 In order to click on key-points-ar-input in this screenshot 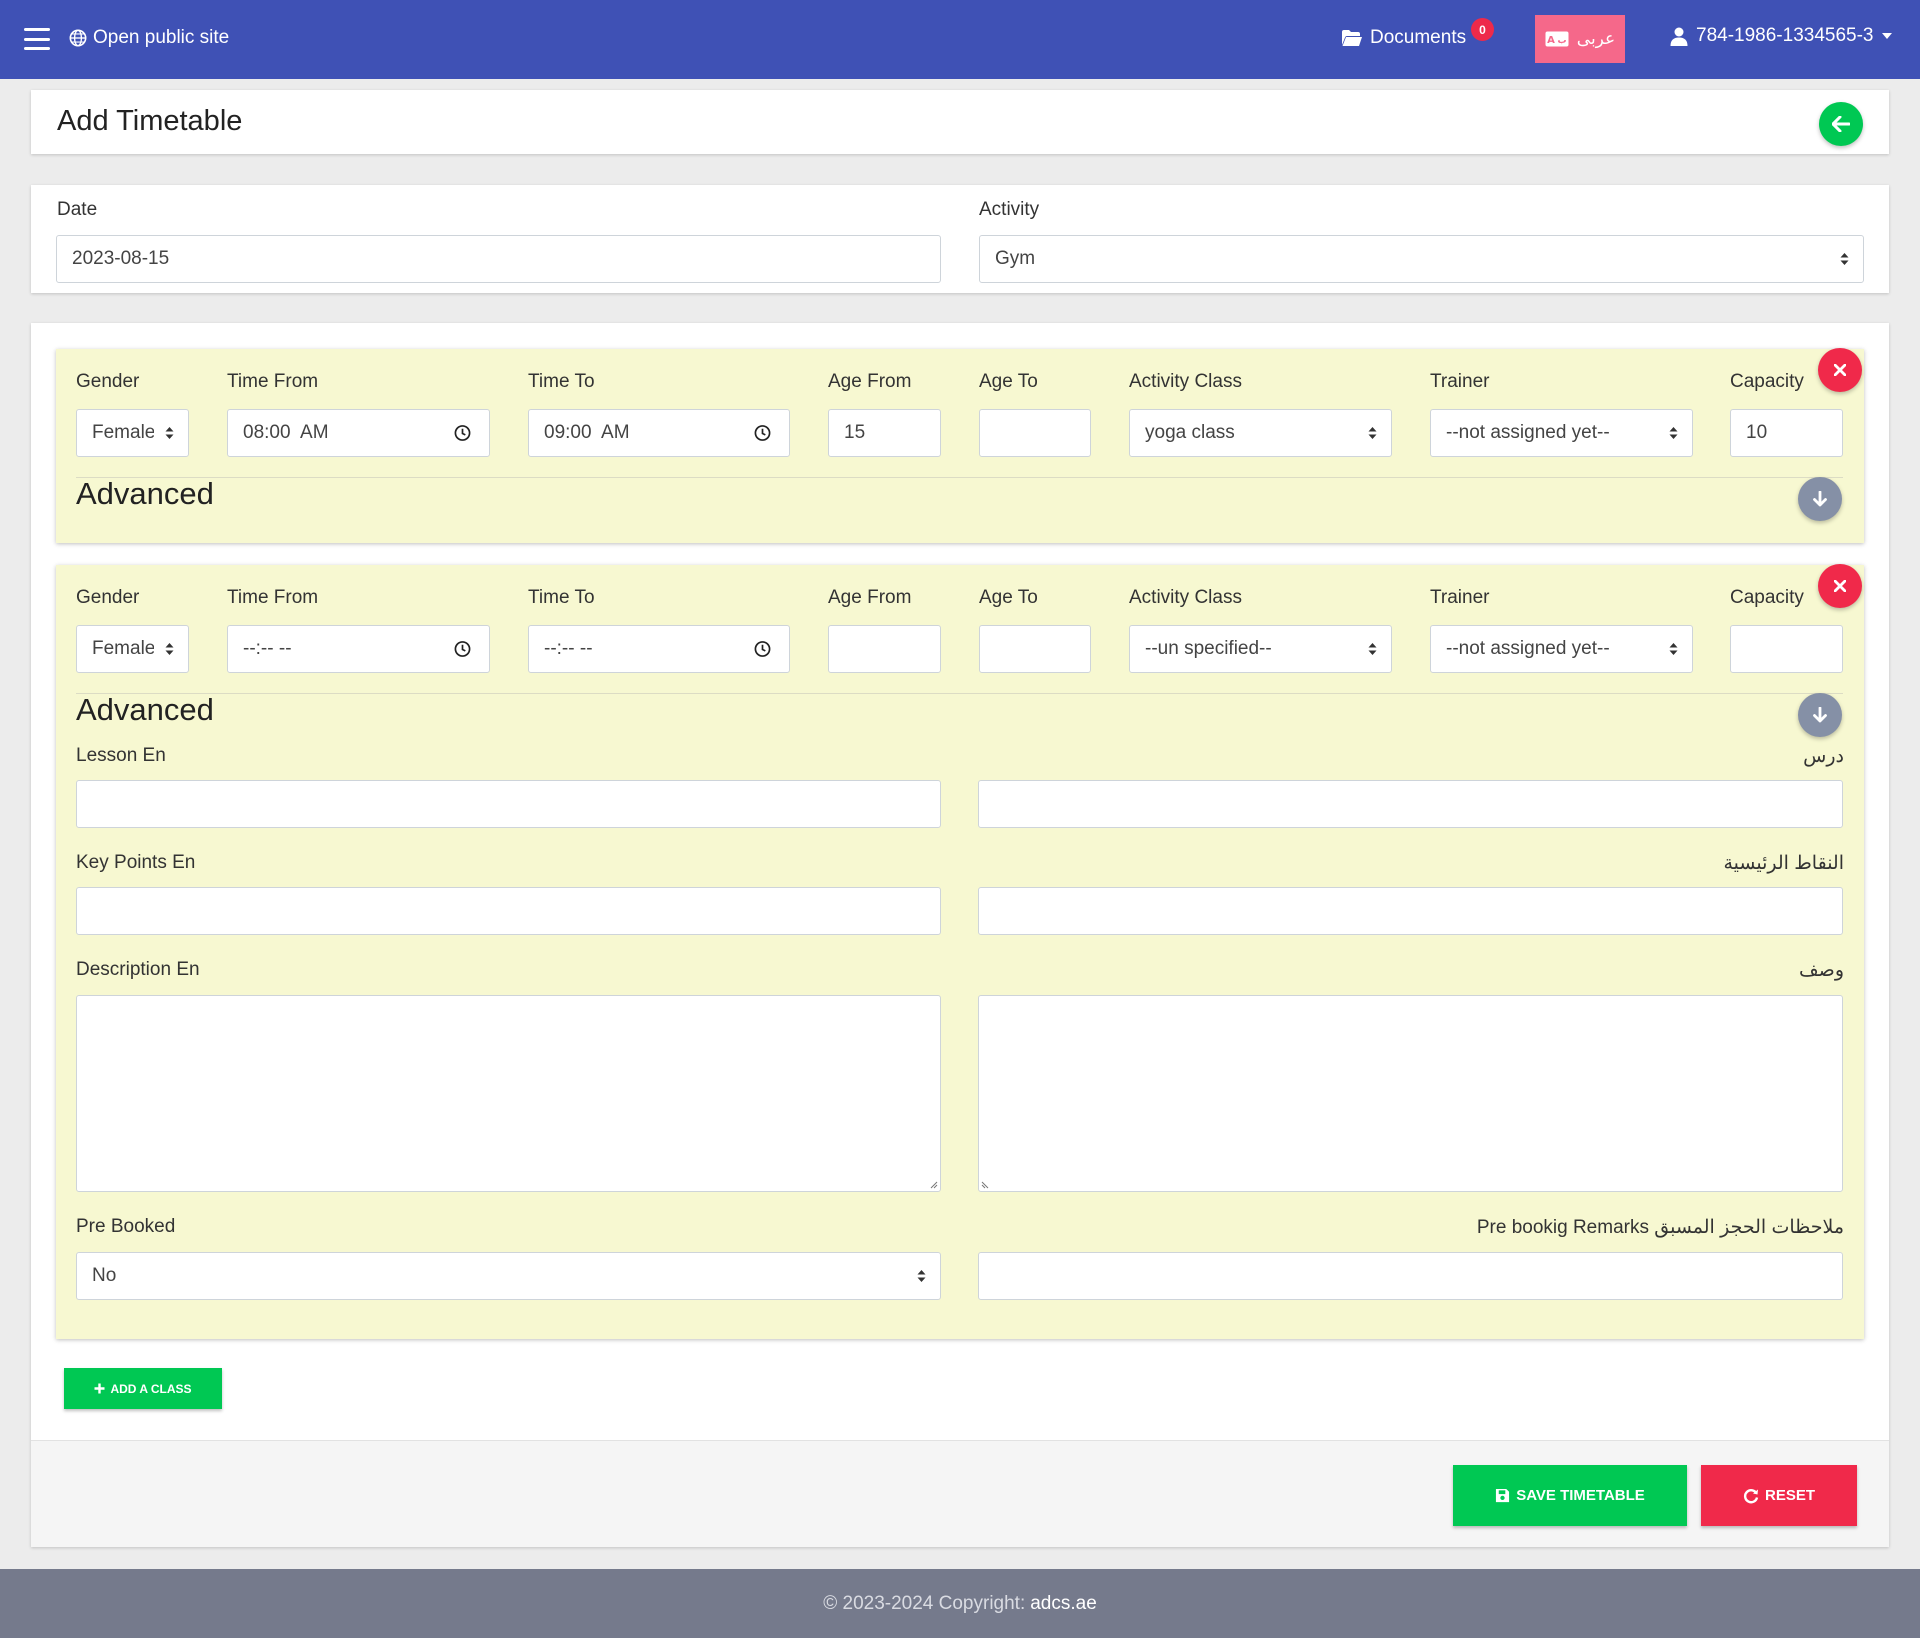, I will do `click(1410, 911)`.